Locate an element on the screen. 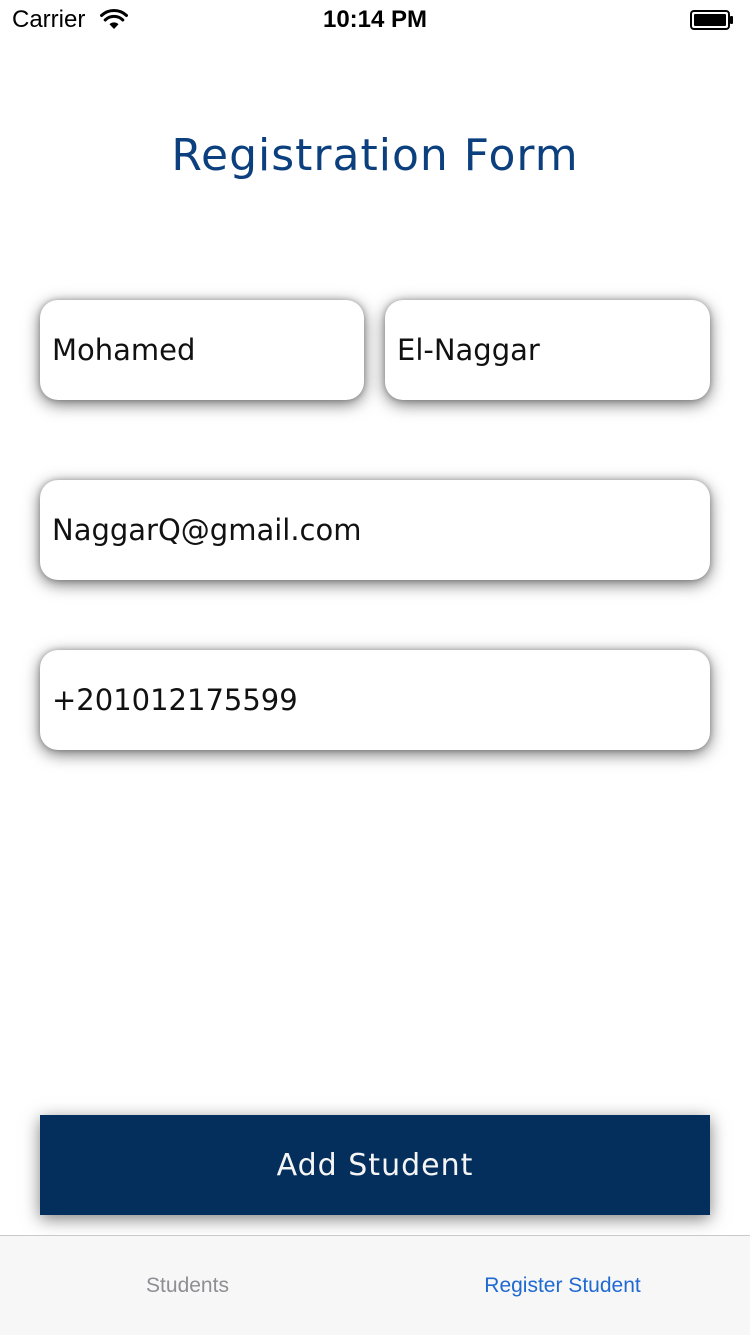 Image resolution: width=750 pixels, height=1335 pixels. battery-icon is located at coordinates (712, 20).